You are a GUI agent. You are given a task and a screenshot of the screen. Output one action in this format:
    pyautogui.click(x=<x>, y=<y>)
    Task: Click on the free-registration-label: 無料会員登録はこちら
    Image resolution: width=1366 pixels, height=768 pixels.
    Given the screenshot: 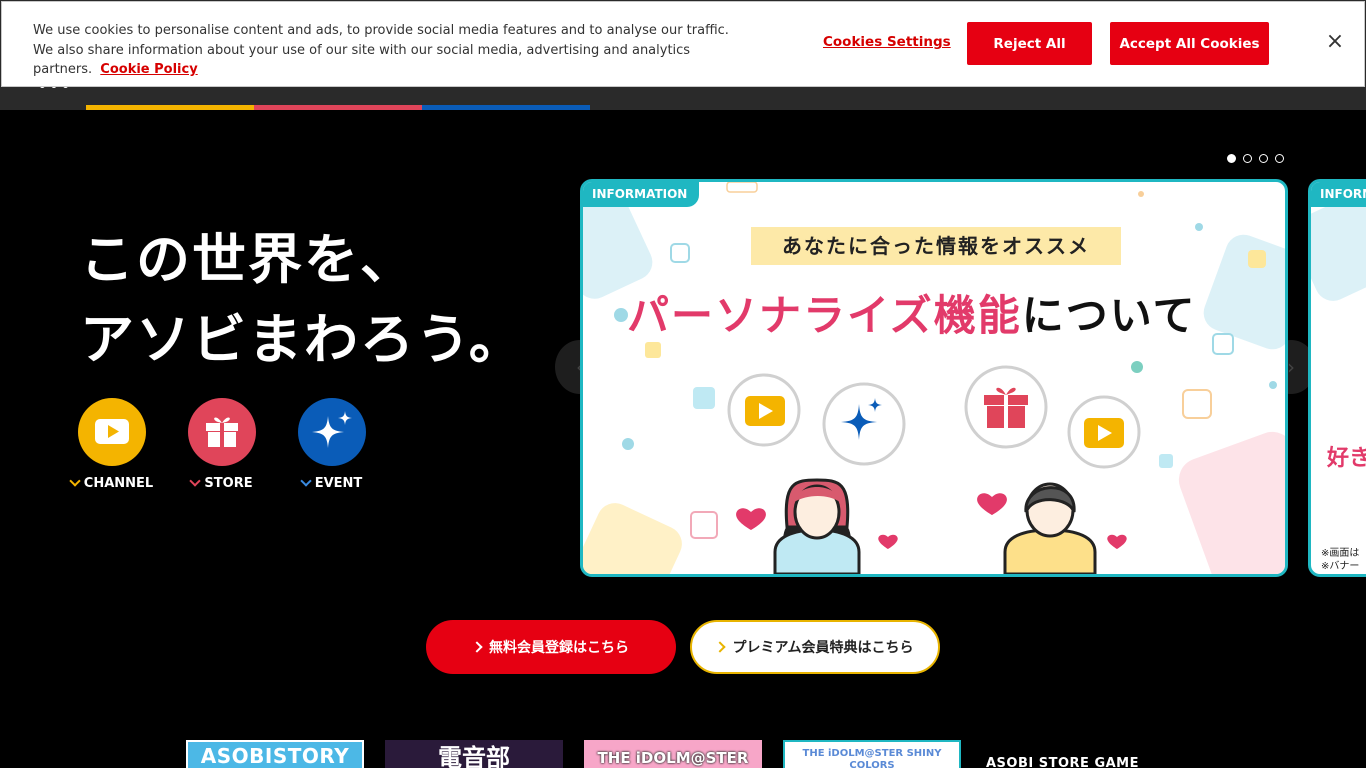 What is the action you would take?
    pyautogui.click(x=559, y=648)
    